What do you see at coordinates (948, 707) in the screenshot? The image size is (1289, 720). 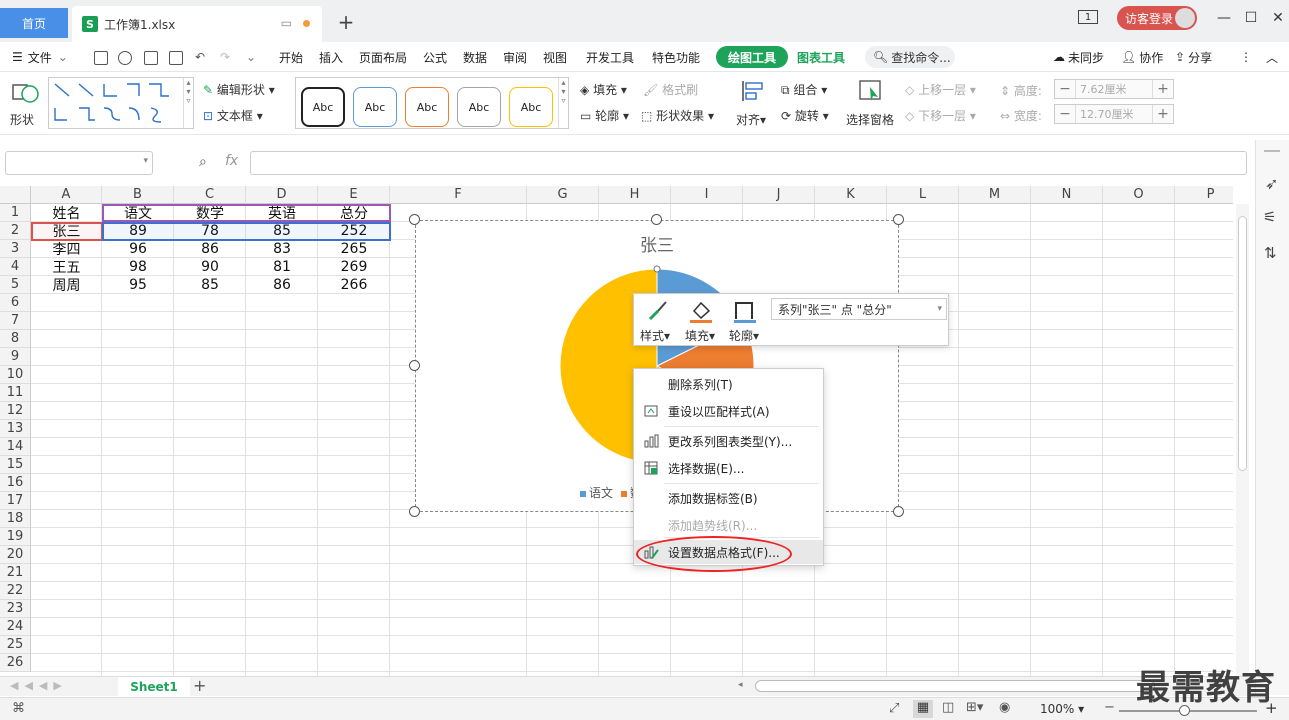 I see `page-layout-view-icon: ◫` at bounding box center [948, 707].